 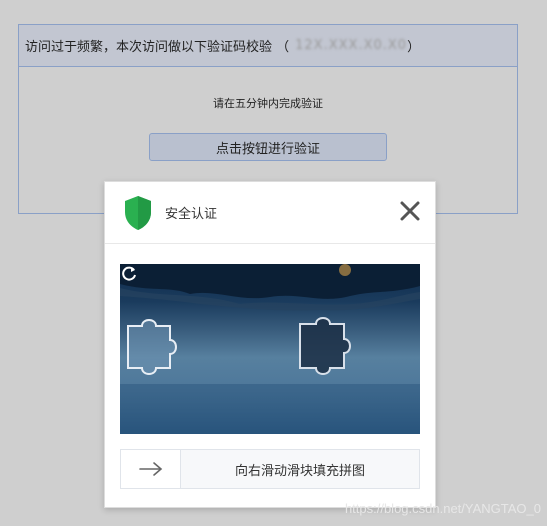 I want to click on panel-header-text: 访问过于频繁，本次访问做以下验证码校验 （, so click(x=157, y=47).